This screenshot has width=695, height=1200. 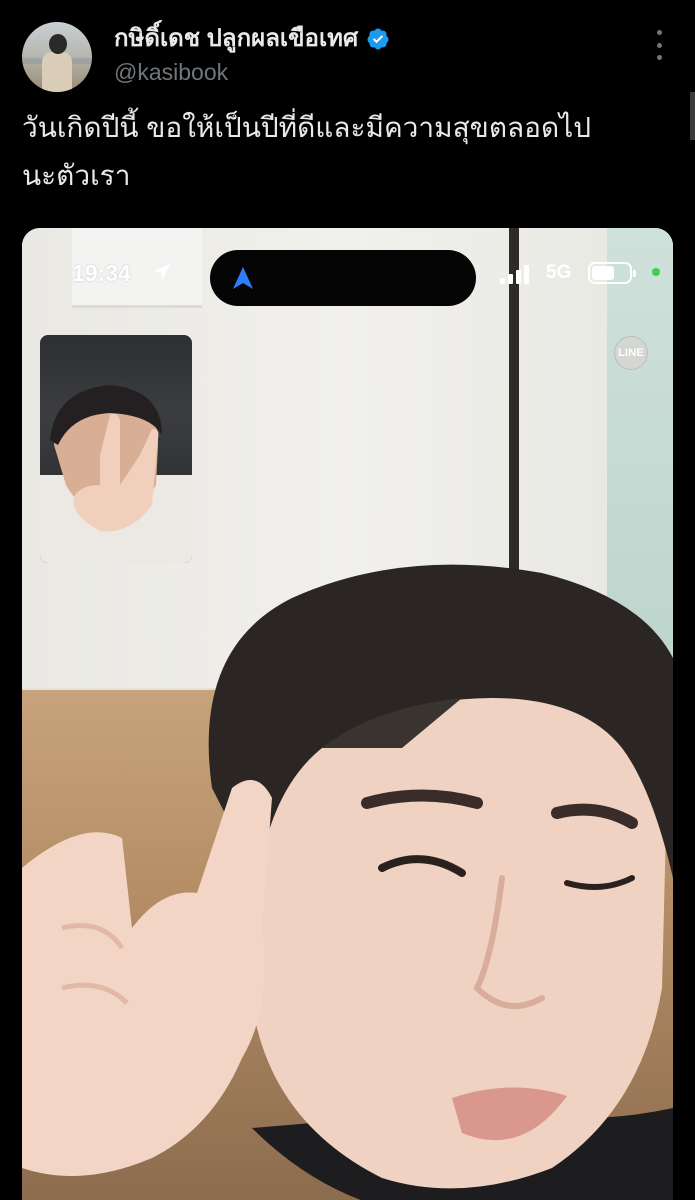 I want to click on self-view-person, so click(x=116, y=474).